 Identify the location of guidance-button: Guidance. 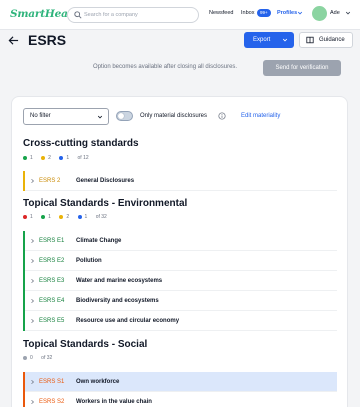
(326, 40).